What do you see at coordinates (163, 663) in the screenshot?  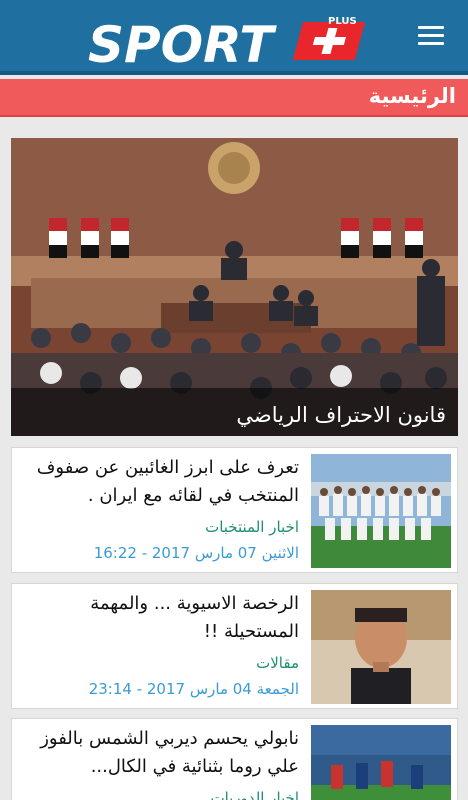 I see `article-category: مقالات` at bounding box center [163, 663].